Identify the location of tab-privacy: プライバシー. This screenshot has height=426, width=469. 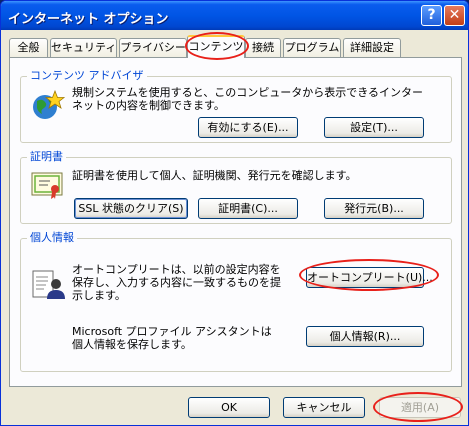
(153, 47).